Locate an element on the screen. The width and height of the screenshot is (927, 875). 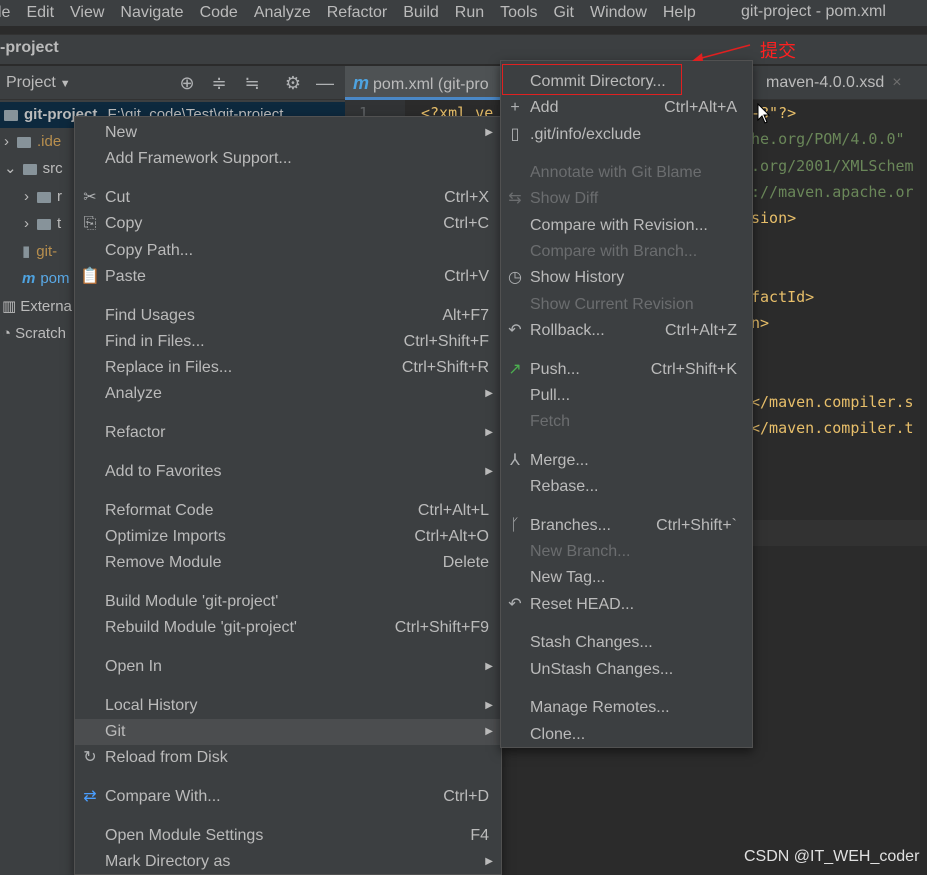
tree-scratch-label: Scratch is located at coordinates (40, 333).